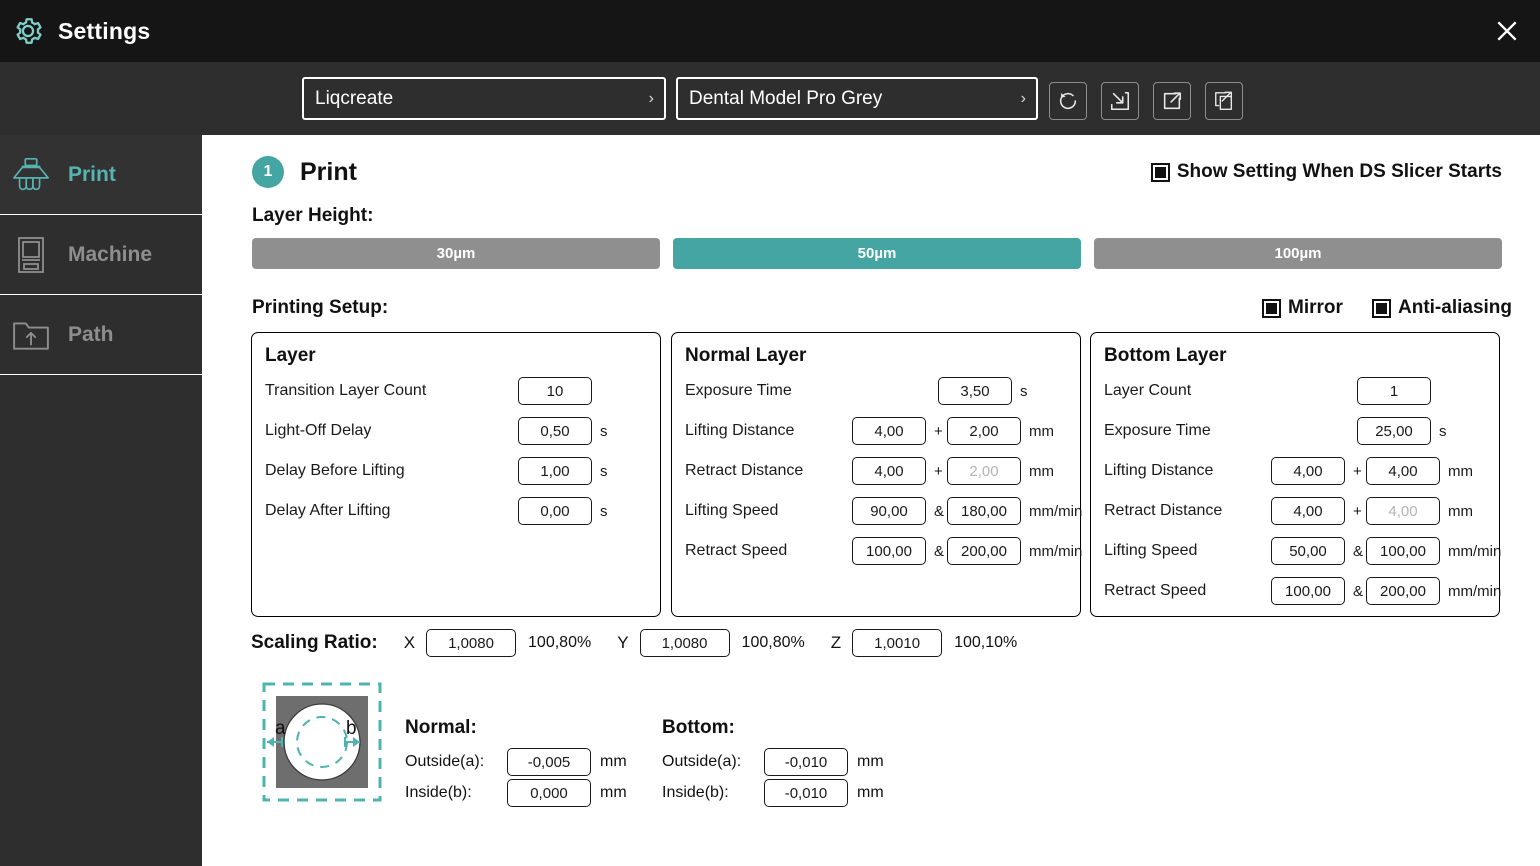 This screenshot has height=866, width=1540. I want to click on sidebar-item-print: Print, so click(101, 175).